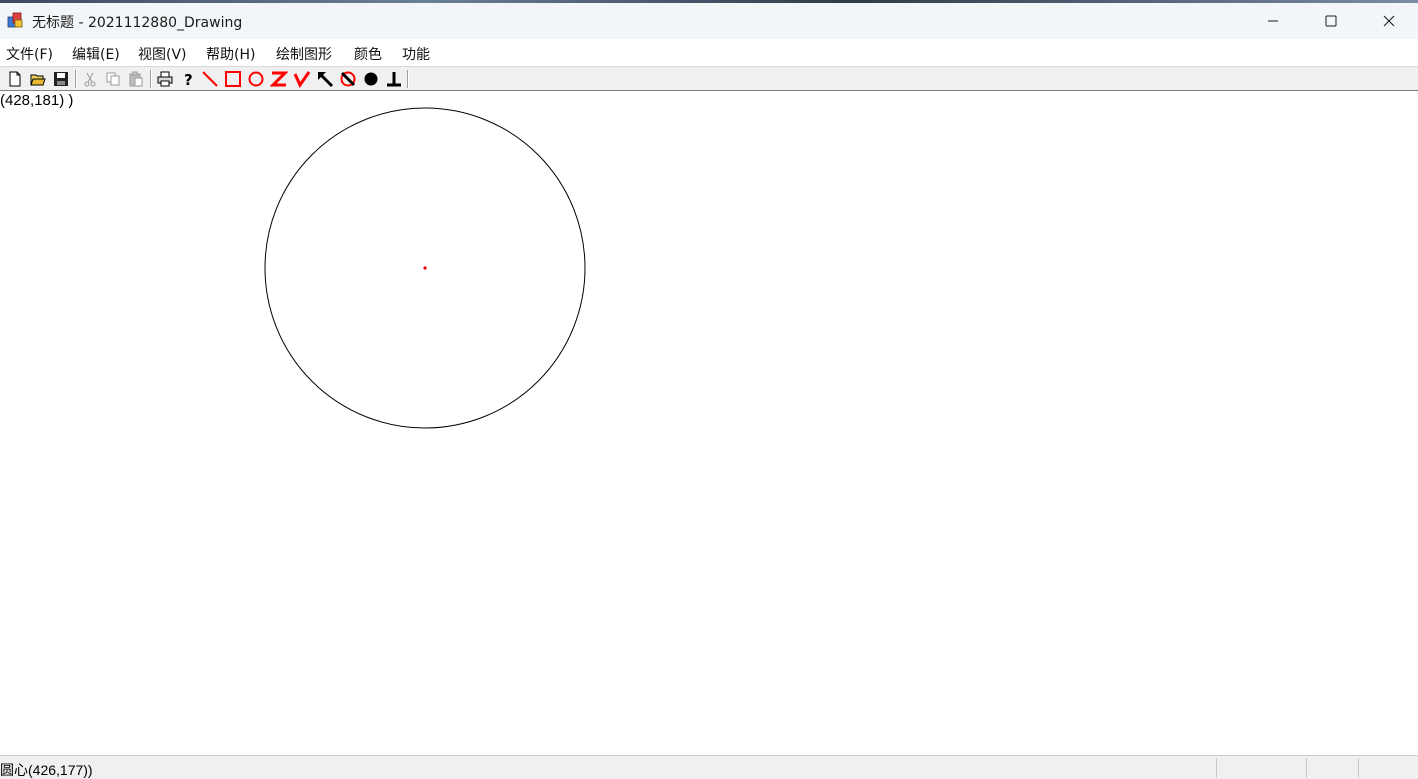  What do you see at coordinates (15, 20) in the screenshot?
I see `app-icon` at bounding box center [15, 20].